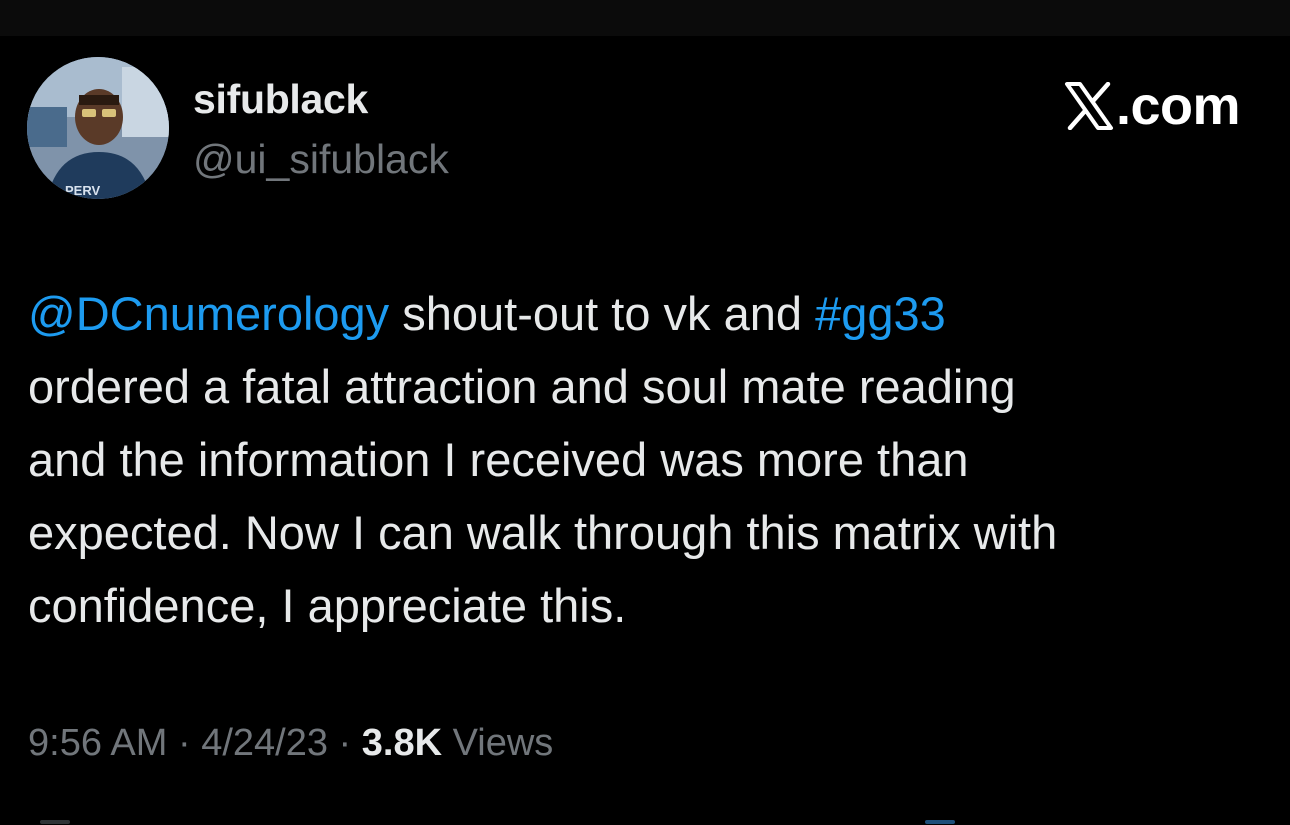 Image resolution: width=1290 pixels, height=825 pixels. What do you see at coordinates (1089, 106) in the screenshot?
I see `x-logo-icon` at bounding box center [1089, 106].